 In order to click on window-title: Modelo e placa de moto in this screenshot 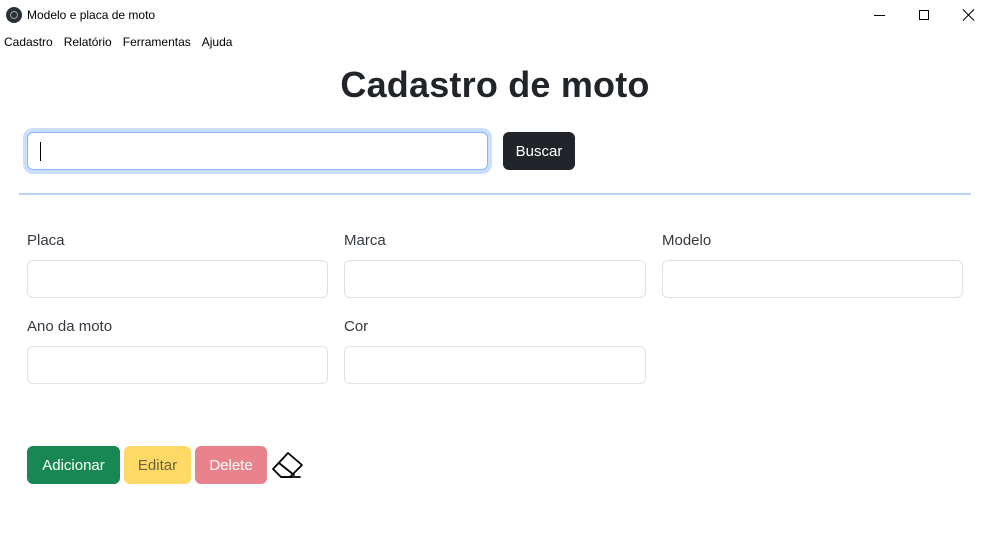, I will do `click(91, 15)`.